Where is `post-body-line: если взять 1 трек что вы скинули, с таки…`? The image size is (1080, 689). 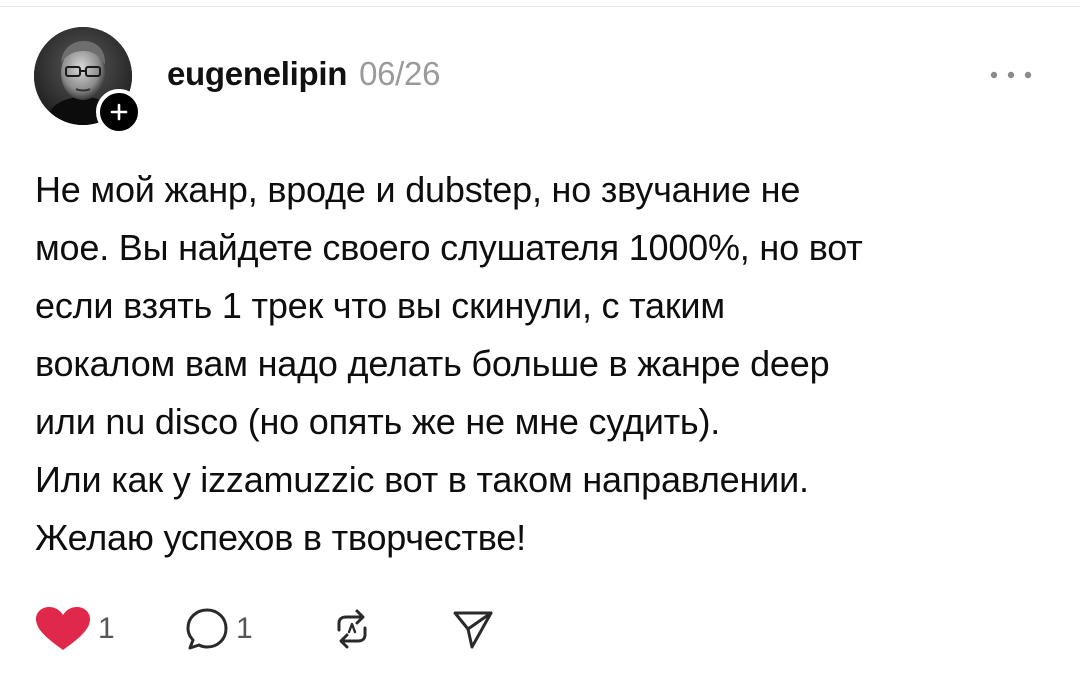
post-body-line: если взять 1 трек что вы скинули, с таки… is located at coordinates (380, 305).